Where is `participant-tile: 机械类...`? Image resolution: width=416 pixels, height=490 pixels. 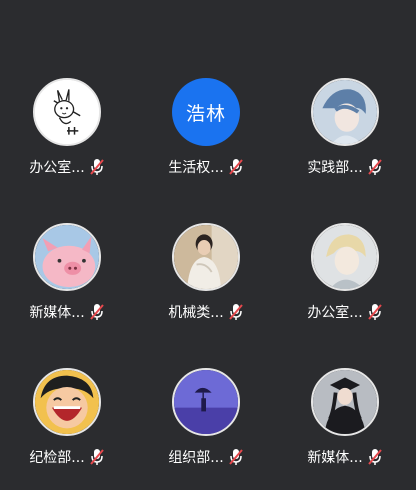 participant-tile: 机械类... is located at coordinates (206, 283).